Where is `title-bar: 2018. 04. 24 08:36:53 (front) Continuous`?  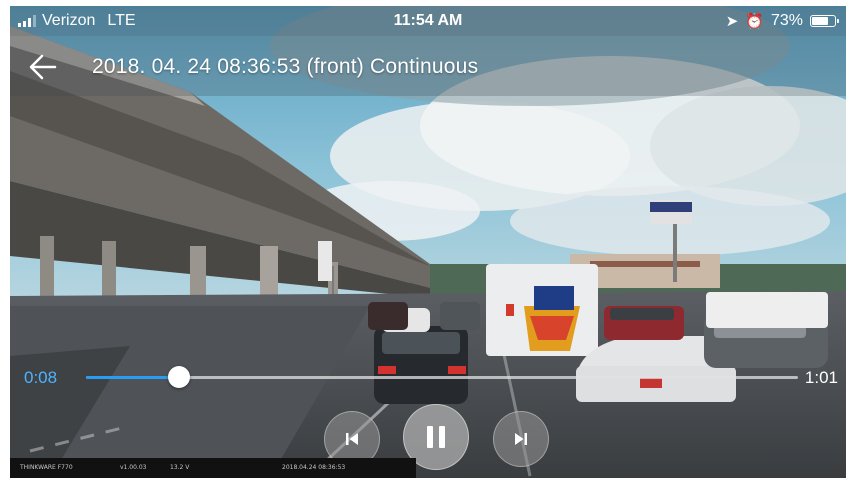 title-bar: 2018. 04. 24 08:36:53 (front) Continuous is located at coordinates (428, 66).